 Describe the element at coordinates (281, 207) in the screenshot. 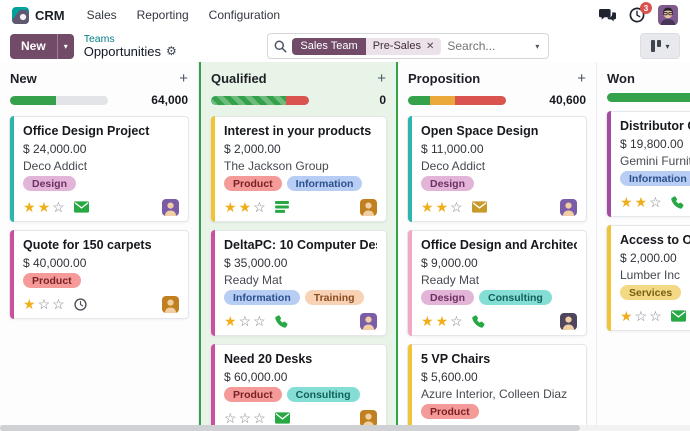

I see `tasks-activity-icon` at that location.